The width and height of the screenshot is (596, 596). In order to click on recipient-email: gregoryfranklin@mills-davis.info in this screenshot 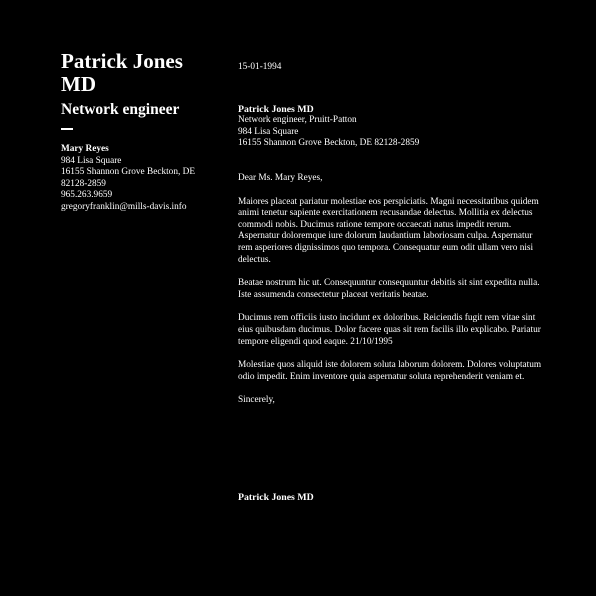, I will do `click(124, 206)`.